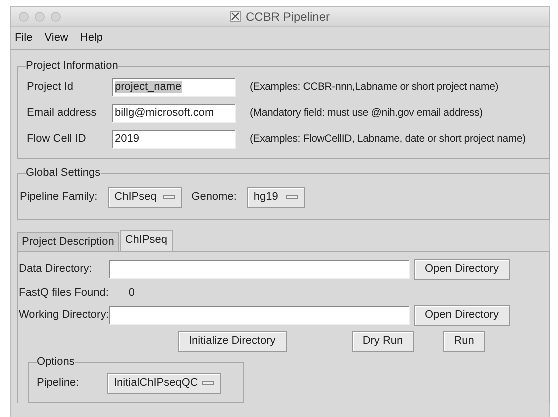 The height and width of the screenshot is (417, 558). I want to click on field-hint: (Mandatory field: must use @nih.gov email address), so click(366, 113).